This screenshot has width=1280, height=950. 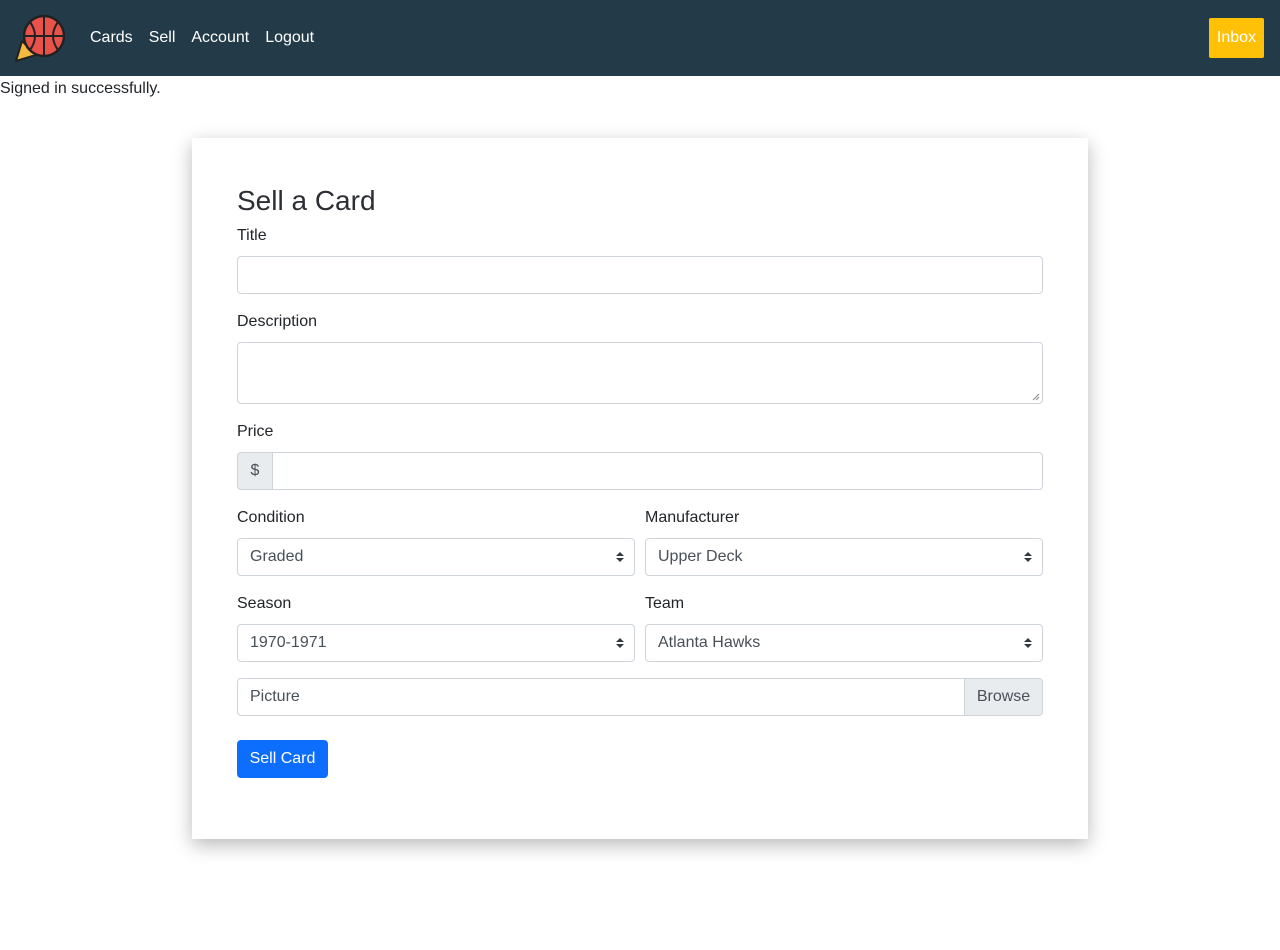 I want to click on picture-file-label: Picture, so click(x=275, y=696).